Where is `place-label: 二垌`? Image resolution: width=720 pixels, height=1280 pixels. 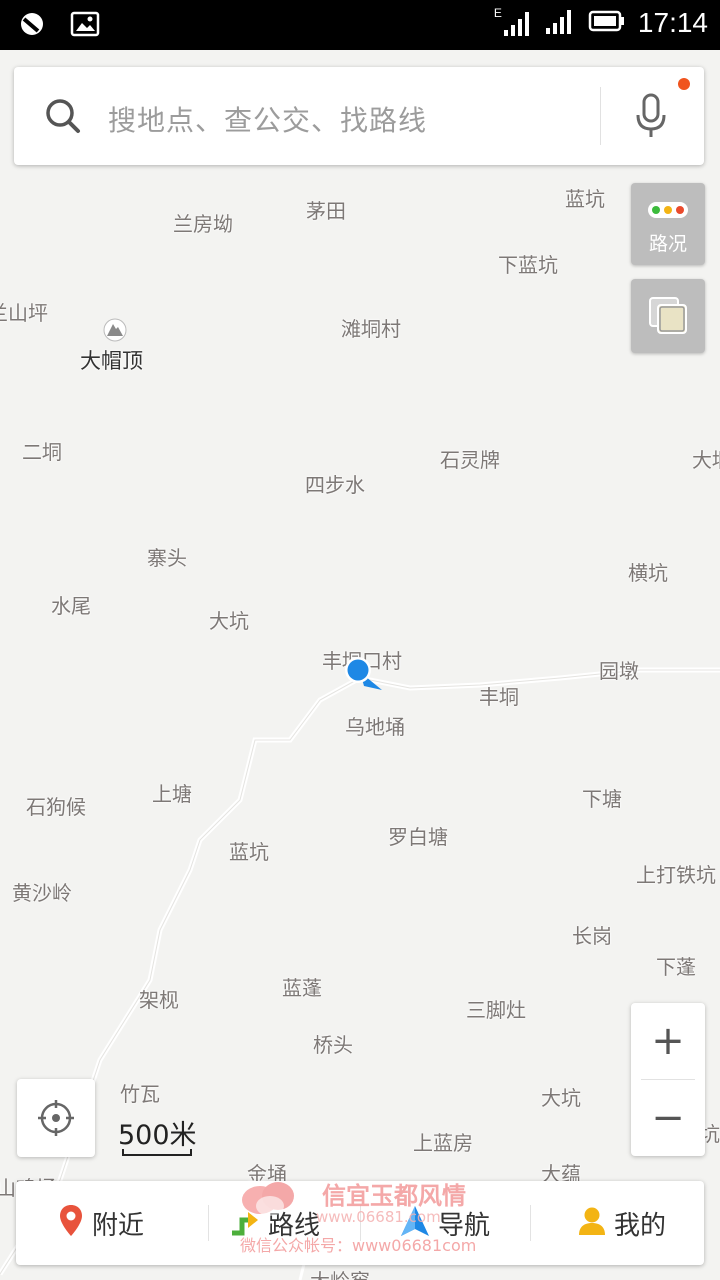
place-label: 二垌 is located at coordinates (42, 450).